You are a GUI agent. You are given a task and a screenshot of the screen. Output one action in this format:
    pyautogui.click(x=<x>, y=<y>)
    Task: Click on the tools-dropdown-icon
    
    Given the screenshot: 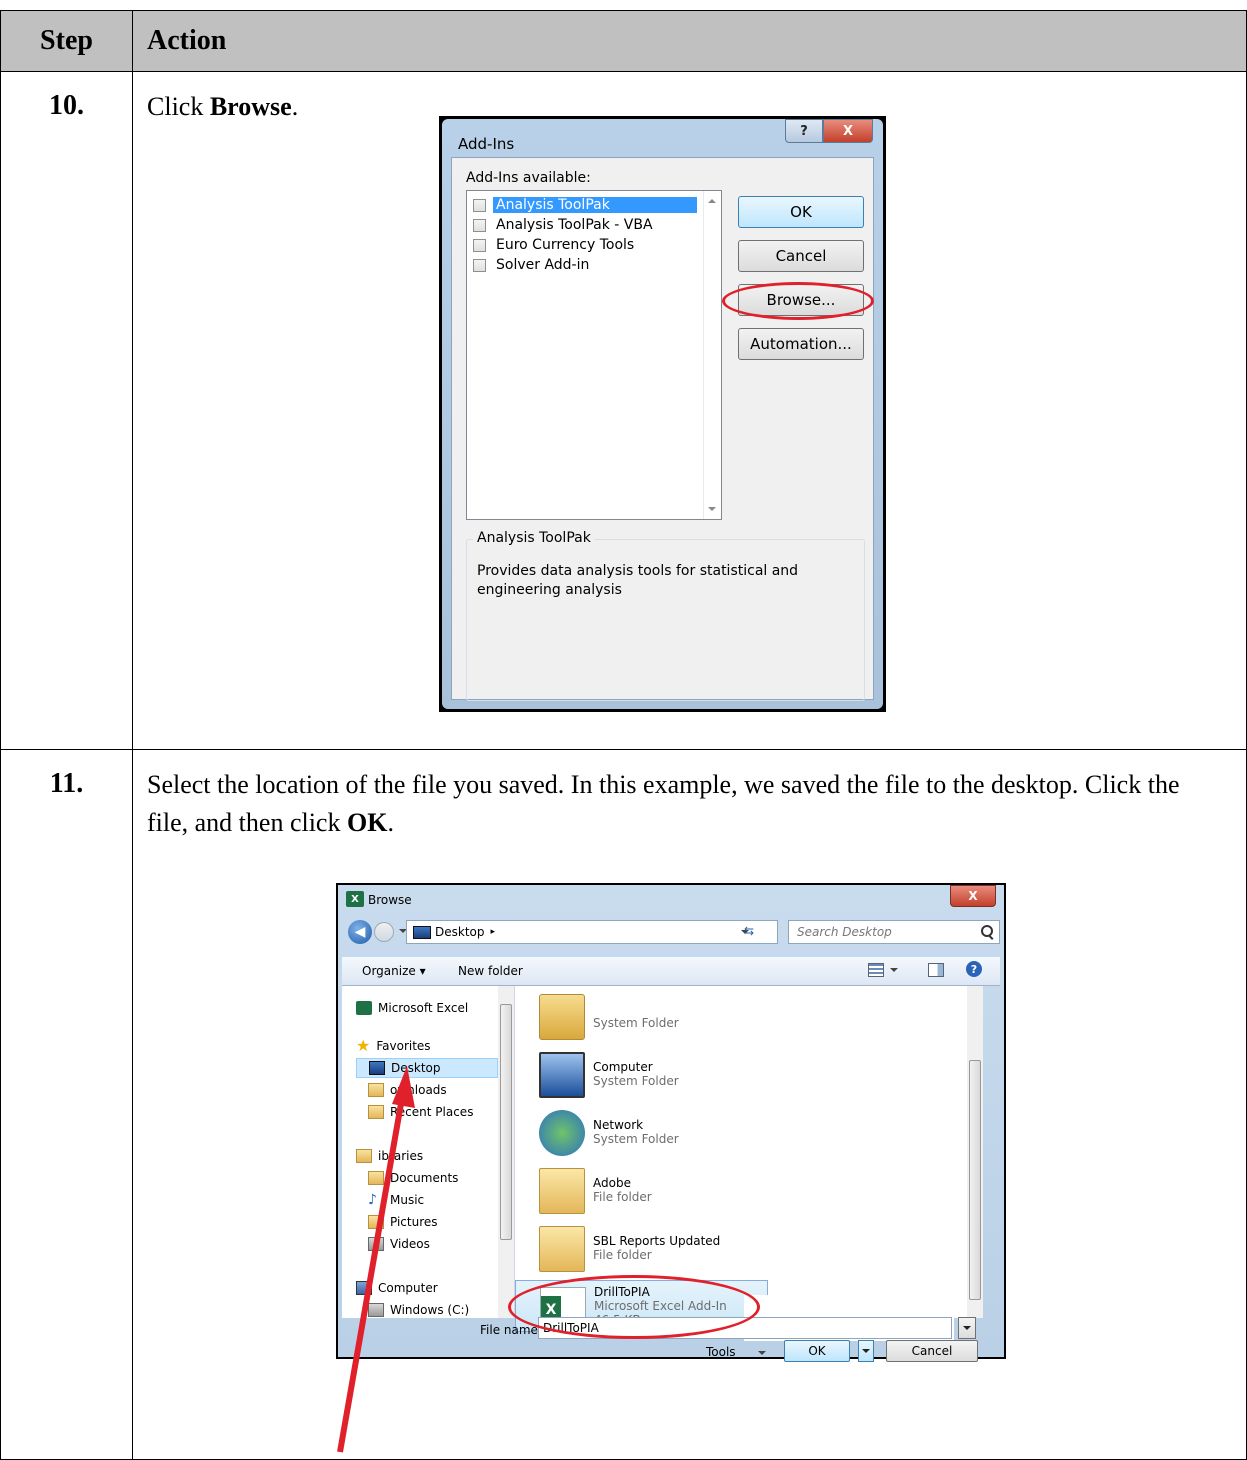 What is the action you would take?
    pyautogui.click(x=762, y=1353)
    